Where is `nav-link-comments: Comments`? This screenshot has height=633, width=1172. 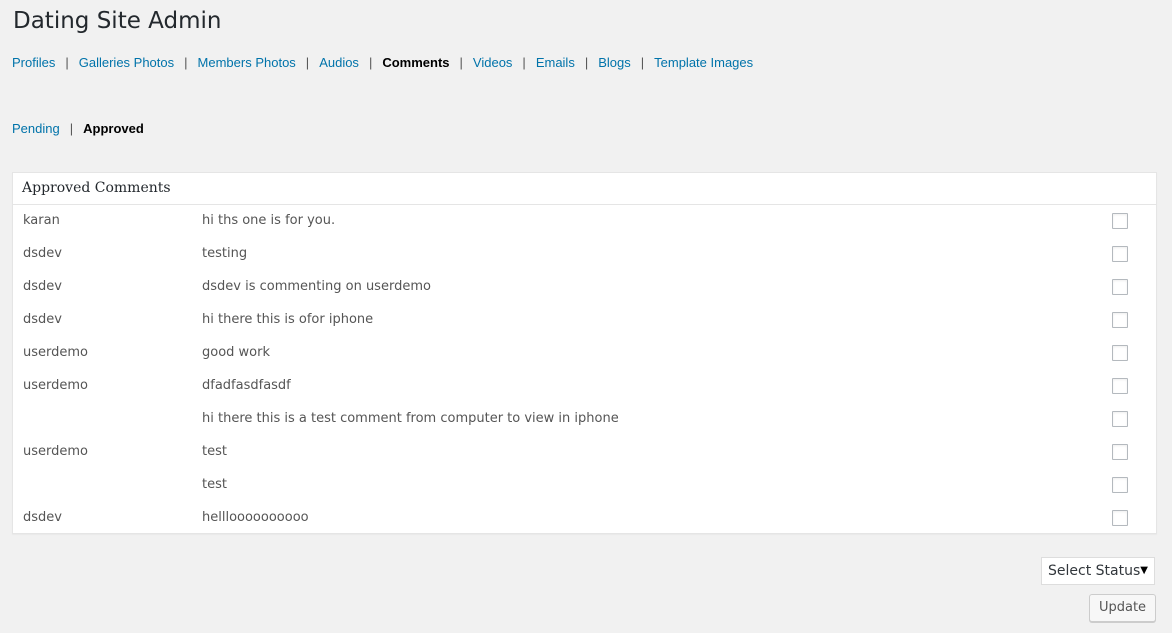
nav-link-comments: Comments is located at coordinates (416, 62).